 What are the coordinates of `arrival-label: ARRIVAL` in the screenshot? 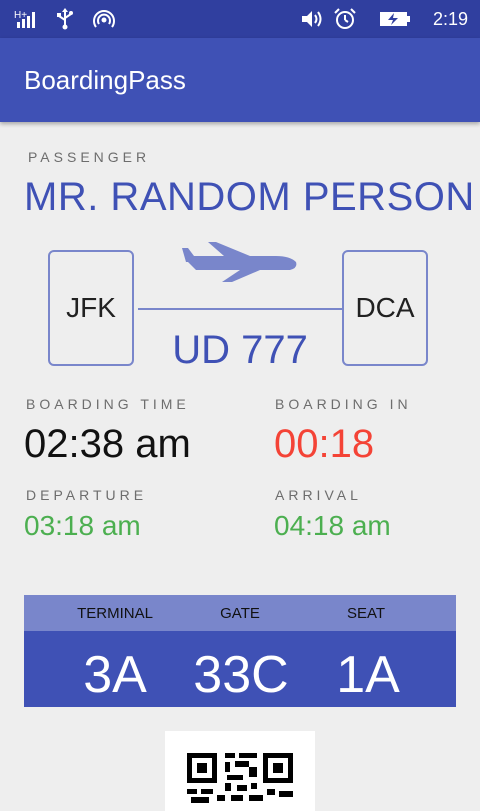 It's located at (318, 495).